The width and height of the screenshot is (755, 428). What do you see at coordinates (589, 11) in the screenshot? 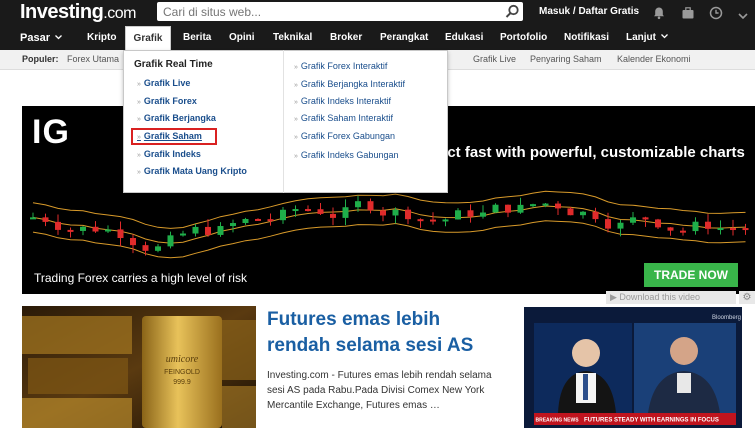
I see `login-link: Masuk / Daftar Gratis` at bounding box center [589, 11].